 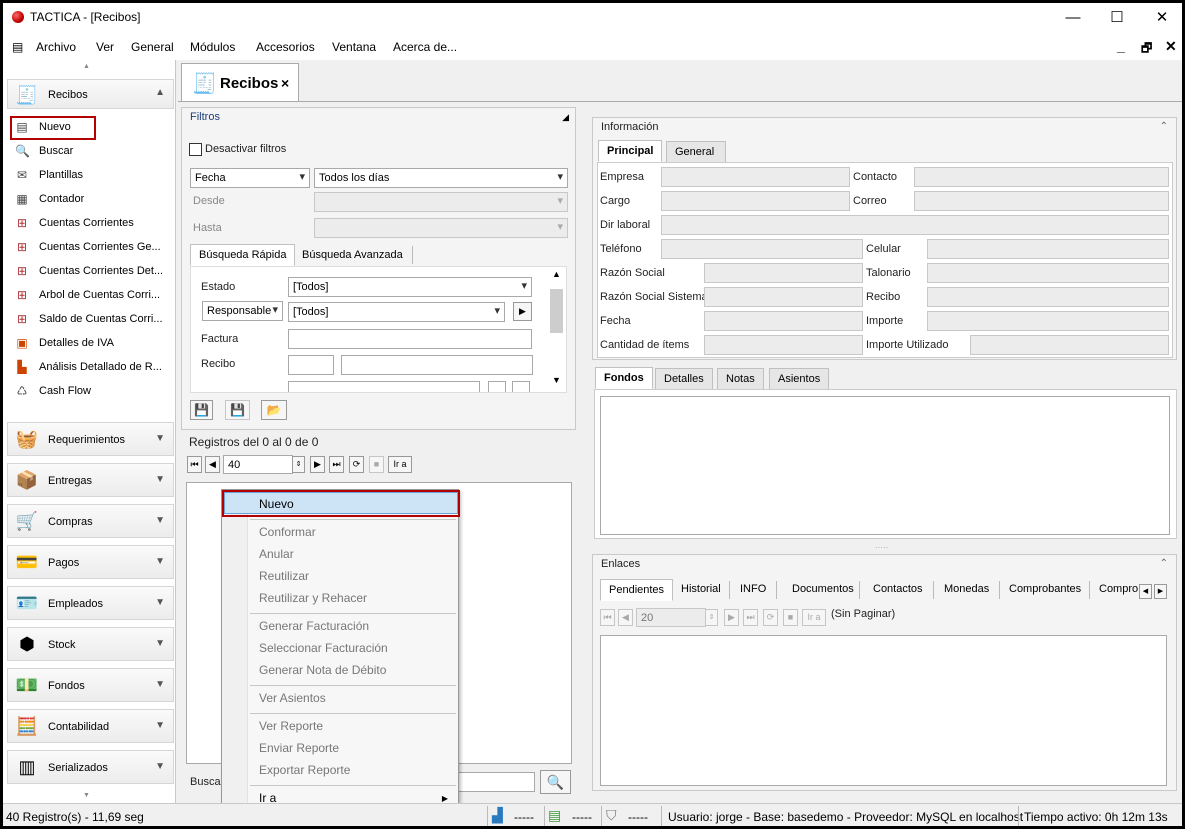 What do you see at coordinates (565, 117) in the screenshot?
I see `collapse-icon: ◢` at bounding box center [565, 117].